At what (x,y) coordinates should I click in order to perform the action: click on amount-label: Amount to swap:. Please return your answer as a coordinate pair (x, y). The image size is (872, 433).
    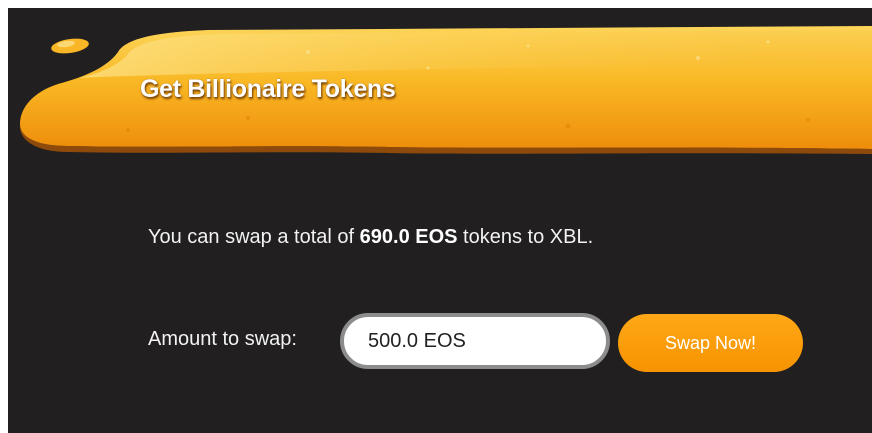
    Looking at the image, I should click on (222, 339).